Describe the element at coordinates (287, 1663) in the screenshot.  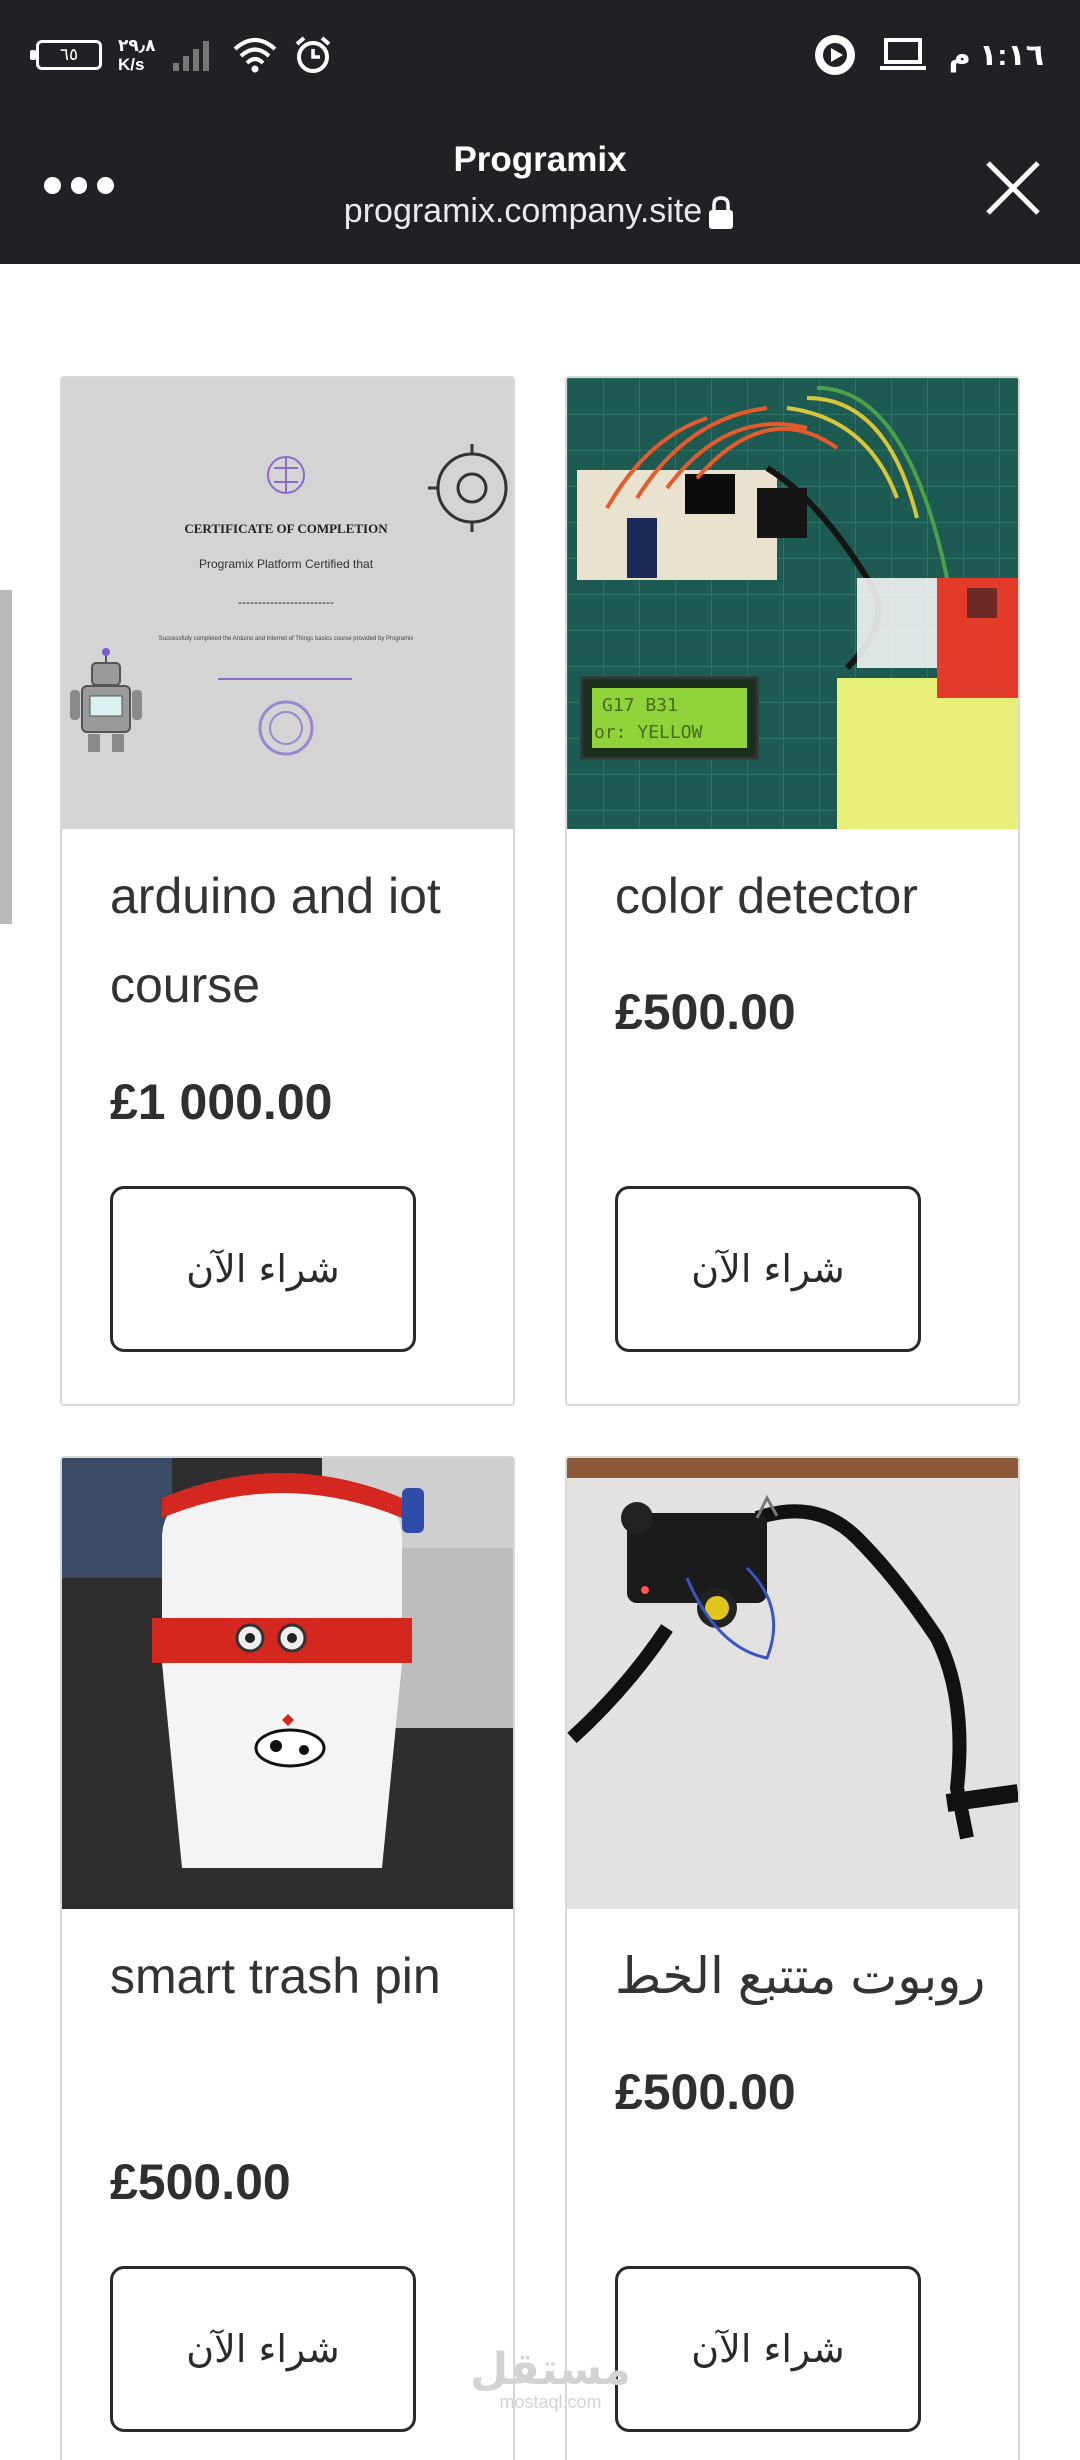
I see `trash-bin-graphic` at that location.